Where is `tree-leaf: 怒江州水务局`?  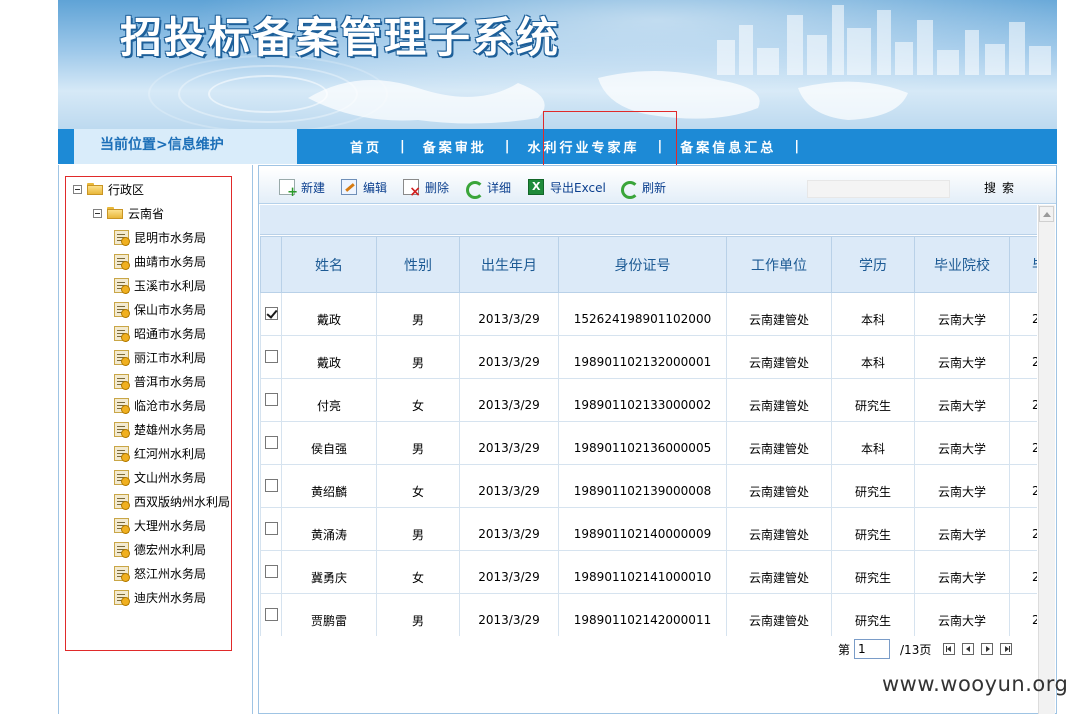
tree-leaf: 怒江州水务局 is located at coordinates (160, 573).